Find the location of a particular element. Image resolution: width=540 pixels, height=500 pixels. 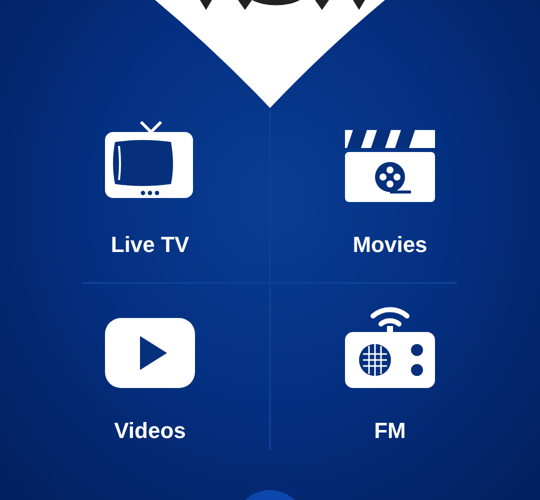

play-icon is located at coordinates (150, 353).